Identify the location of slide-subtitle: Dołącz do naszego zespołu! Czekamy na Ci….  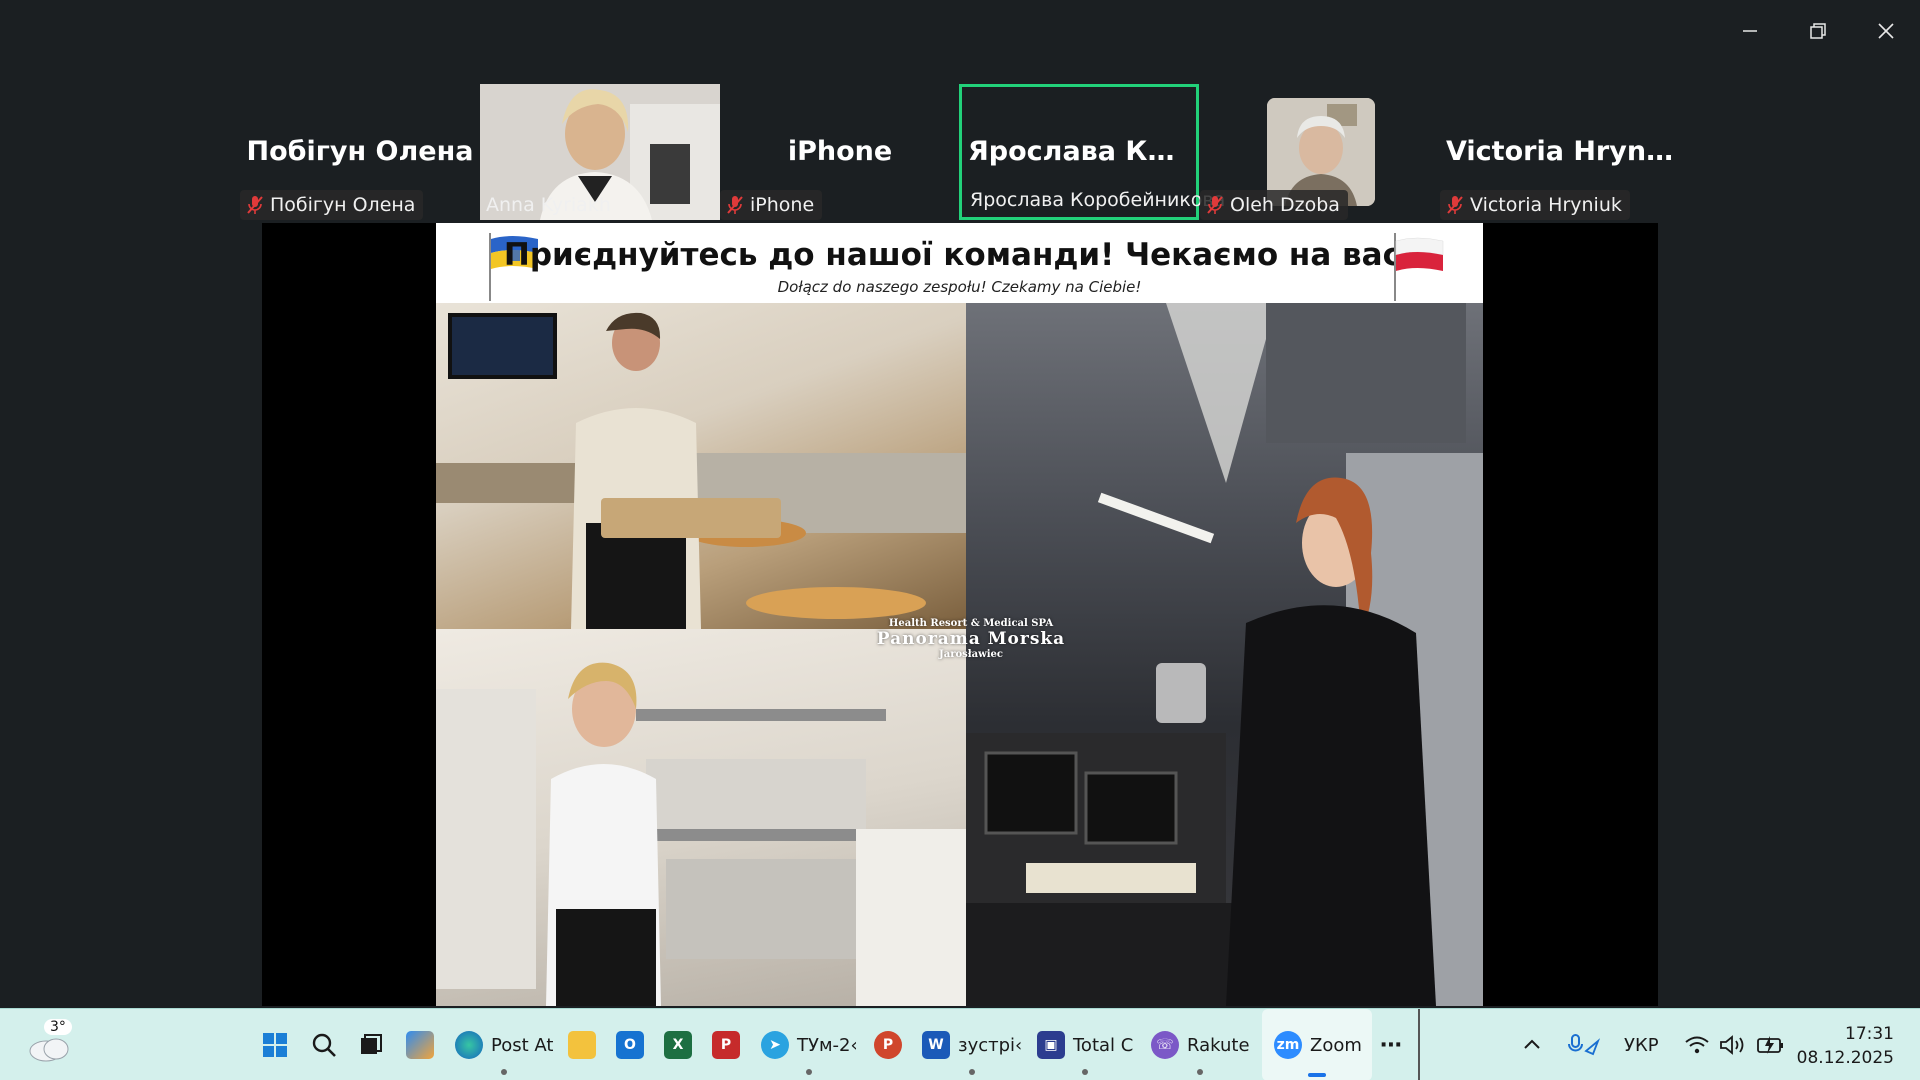
(959, 287).